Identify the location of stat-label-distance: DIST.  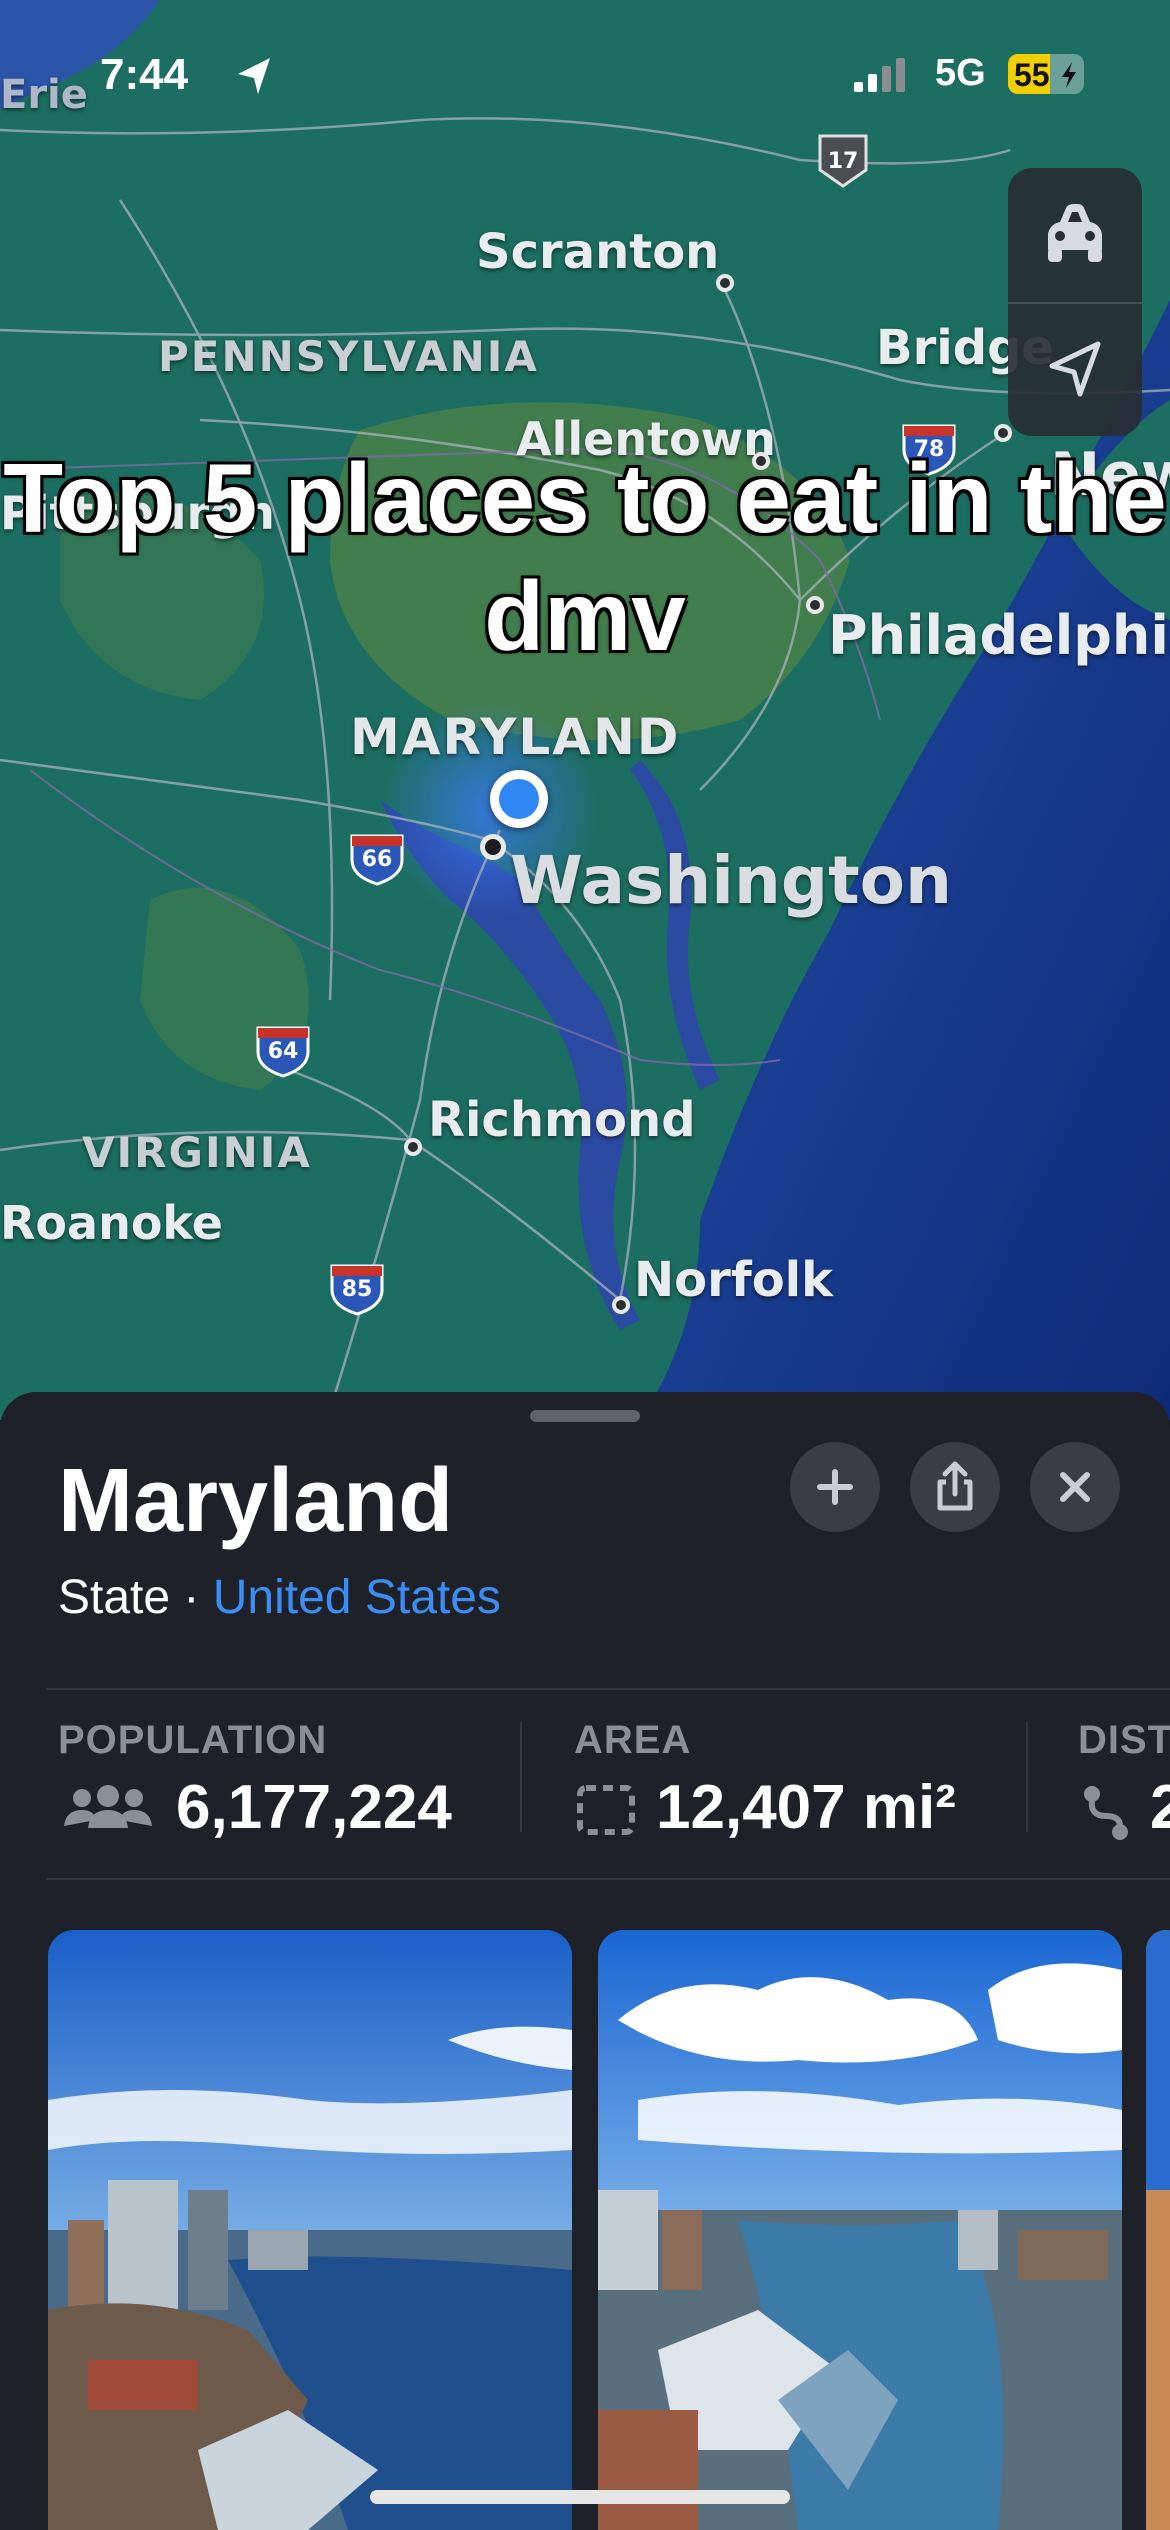
(1124, 1740).